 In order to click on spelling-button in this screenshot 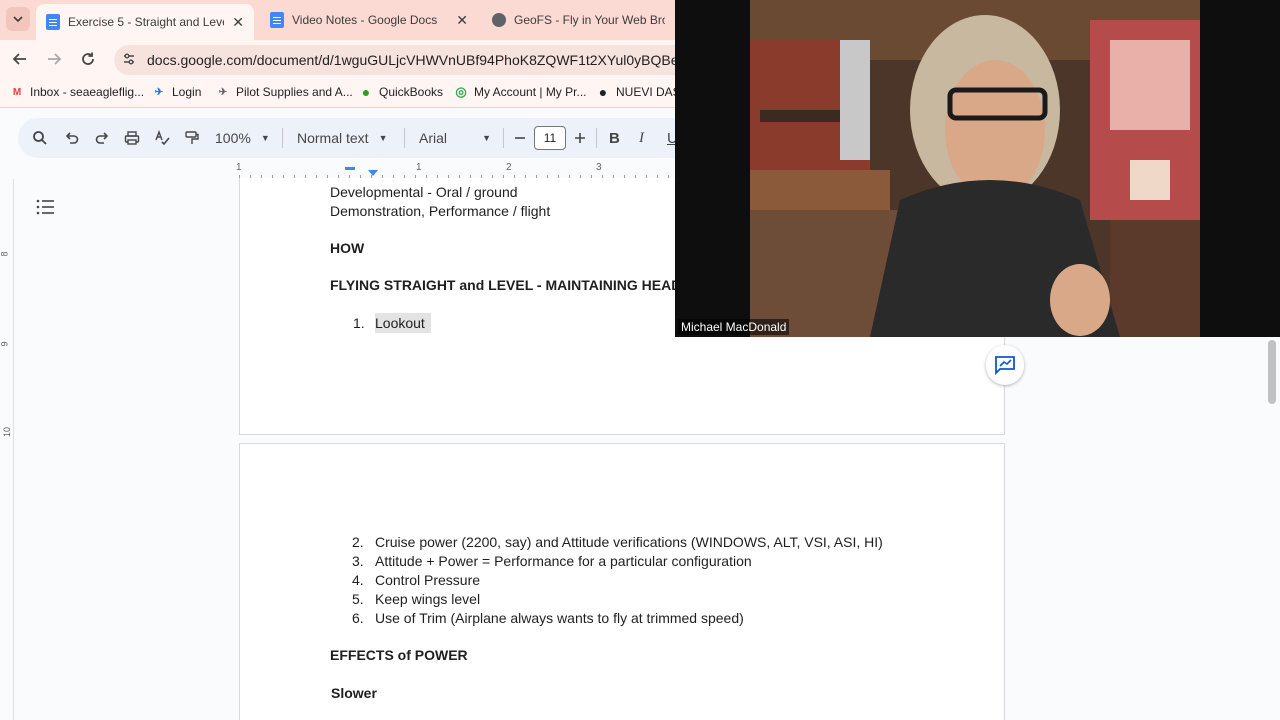, I will do `click(162, 138)`.